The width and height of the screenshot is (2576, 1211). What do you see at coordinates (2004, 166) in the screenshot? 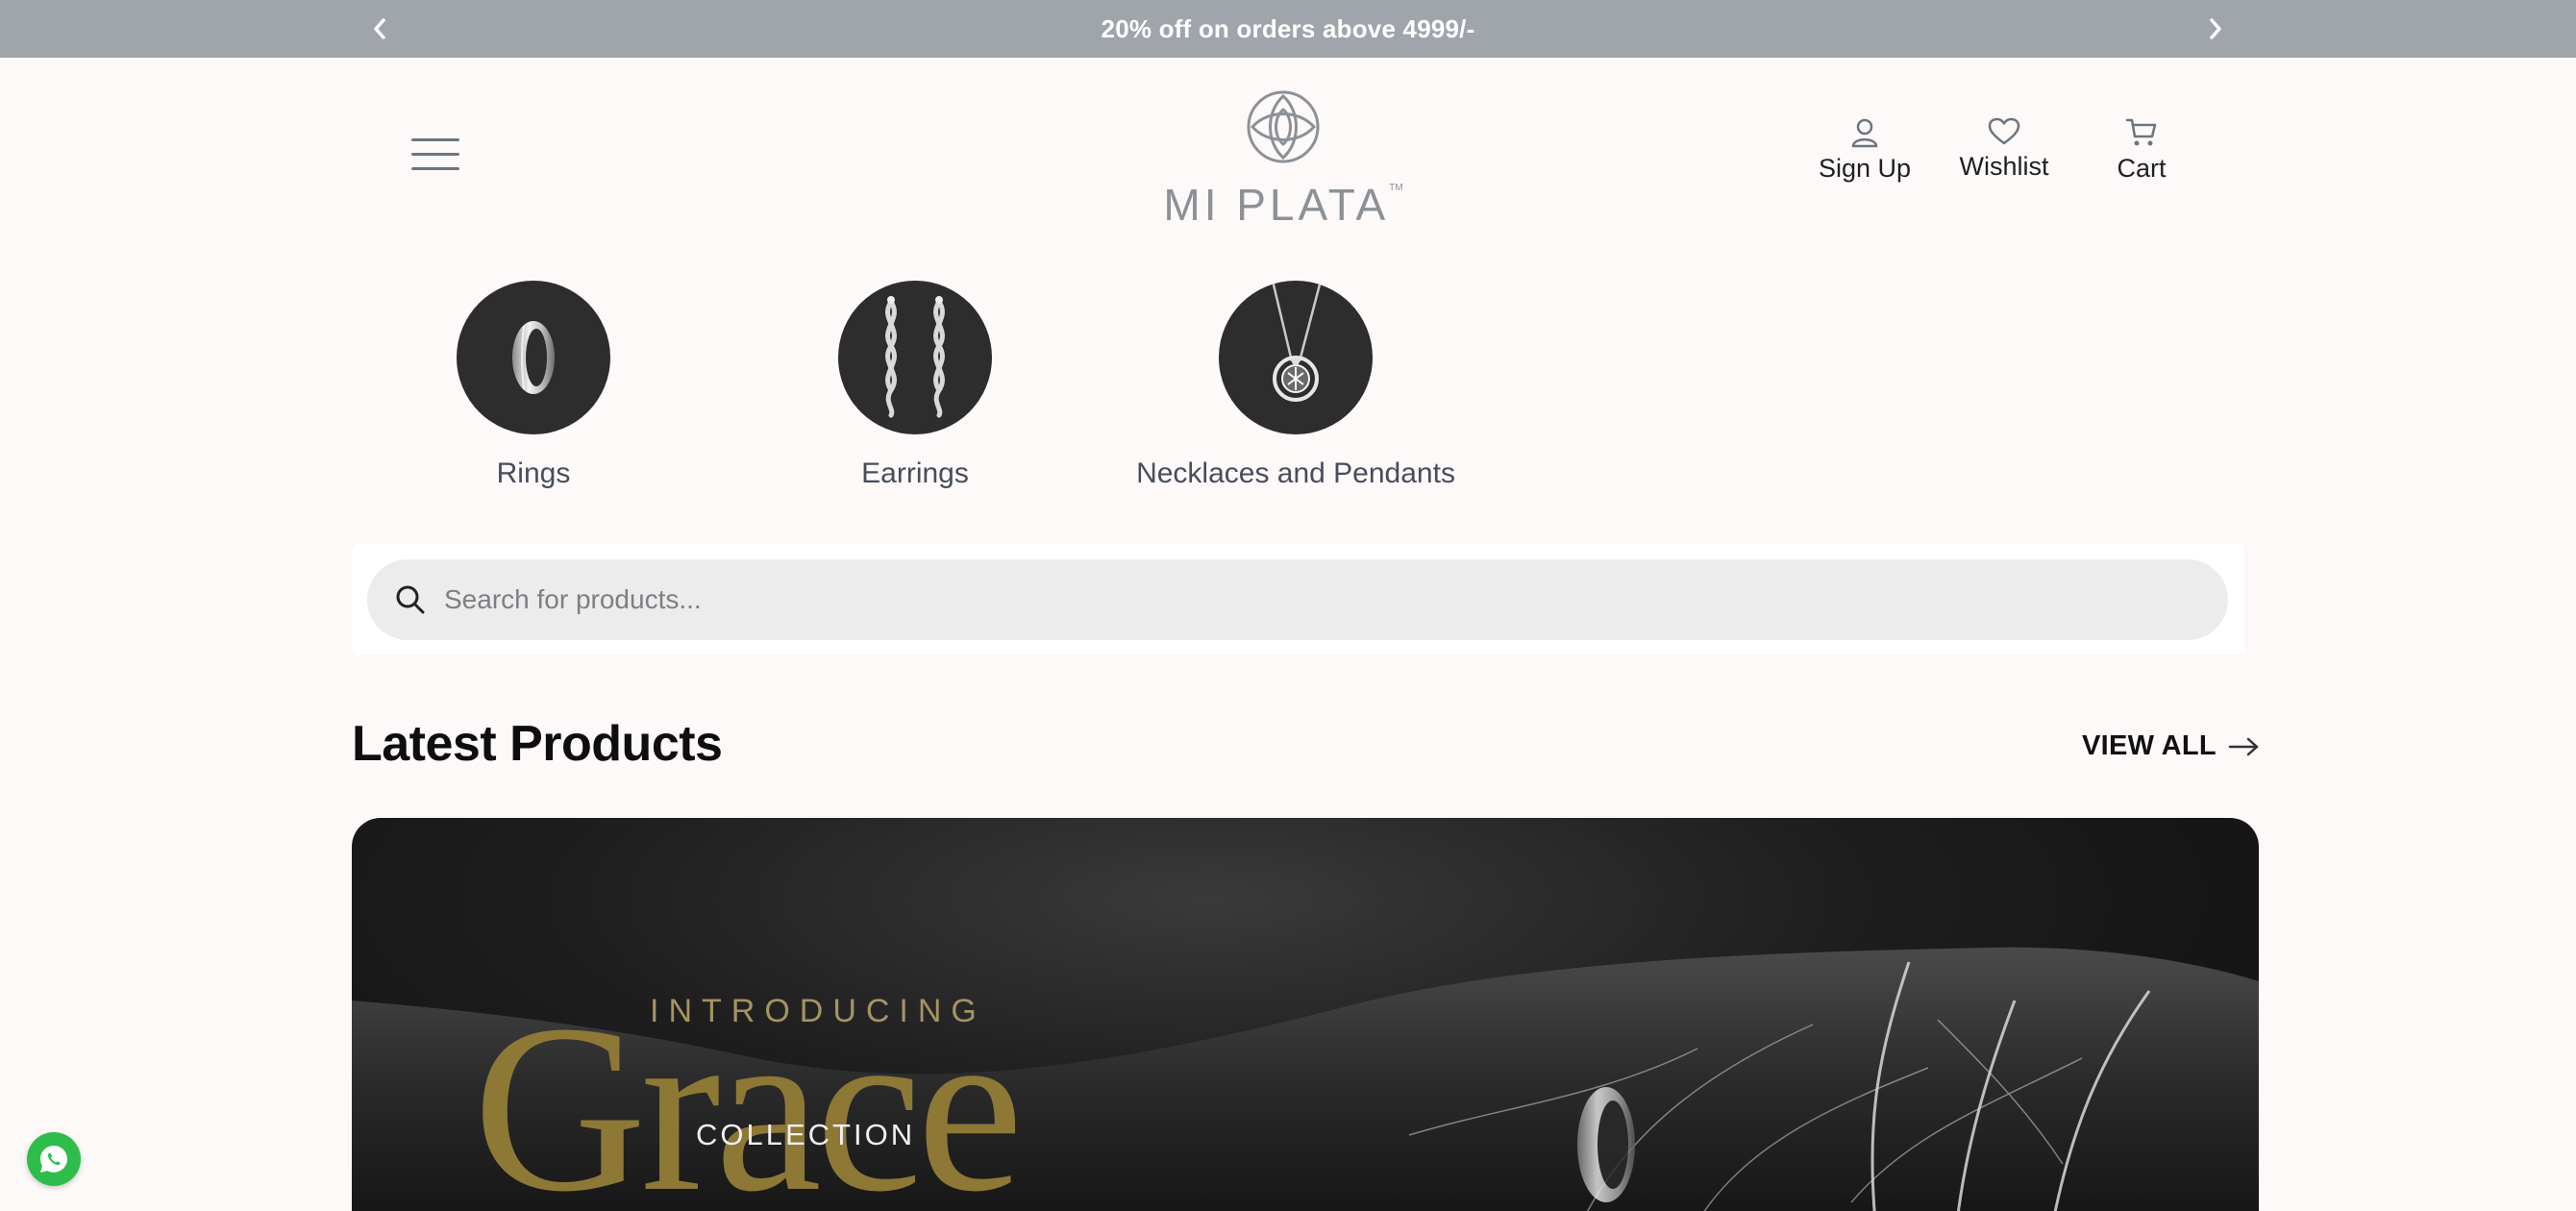
I see `wishlist-label: Wishlist` at bounding box center [2004, 166].